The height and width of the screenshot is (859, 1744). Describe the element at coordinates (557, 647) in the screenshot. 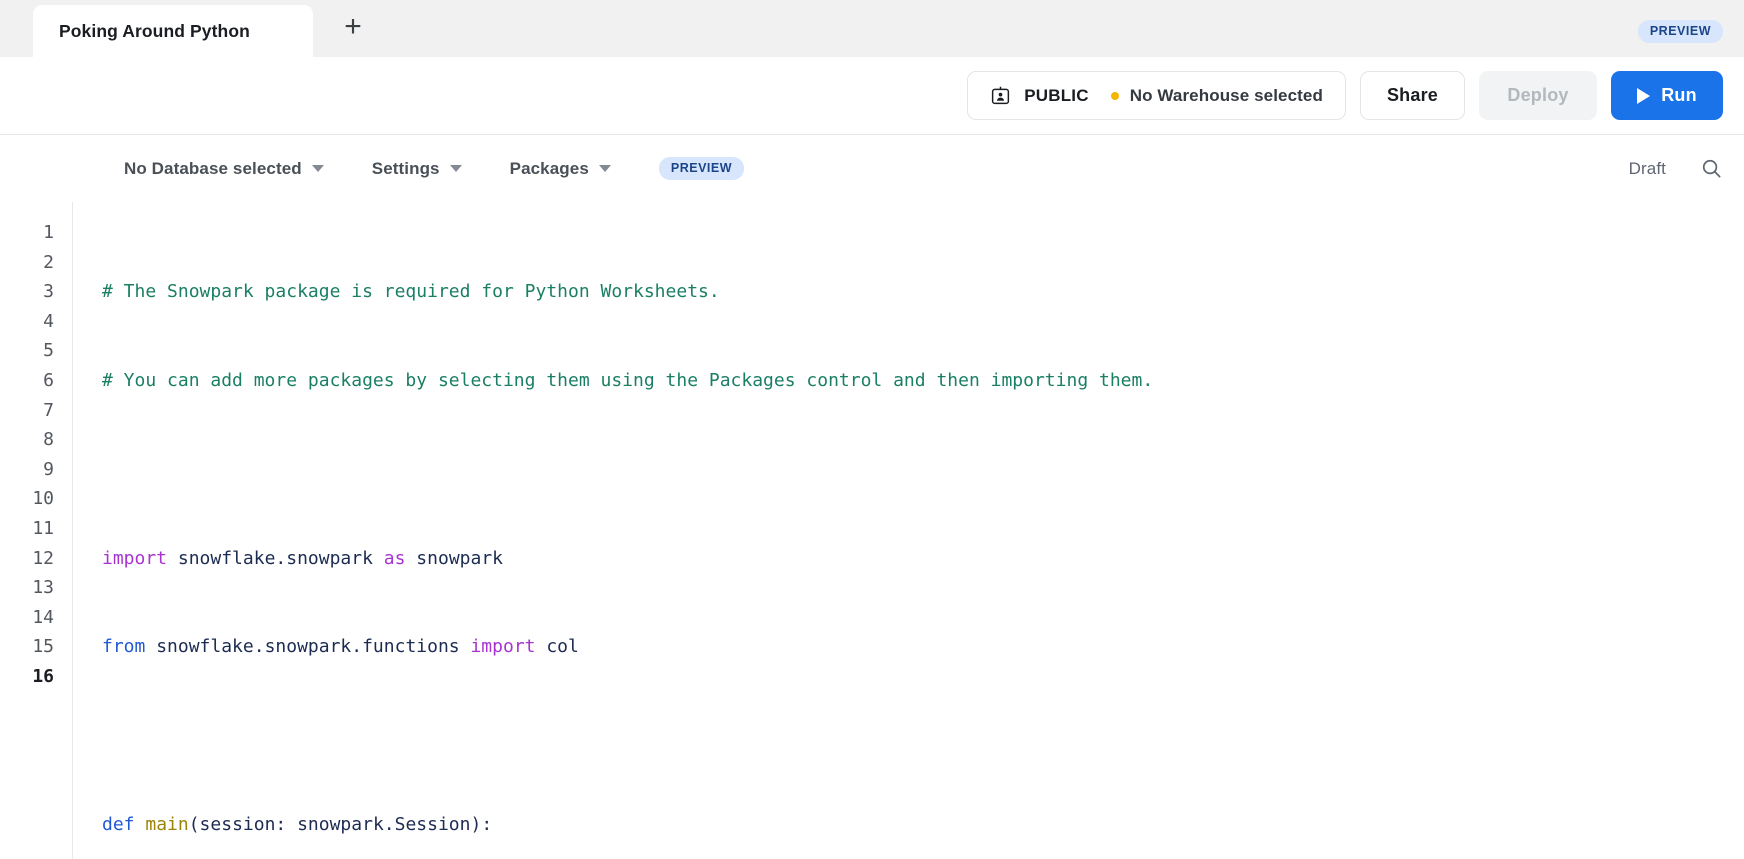

I see `code-token-identifier: col` at that location.